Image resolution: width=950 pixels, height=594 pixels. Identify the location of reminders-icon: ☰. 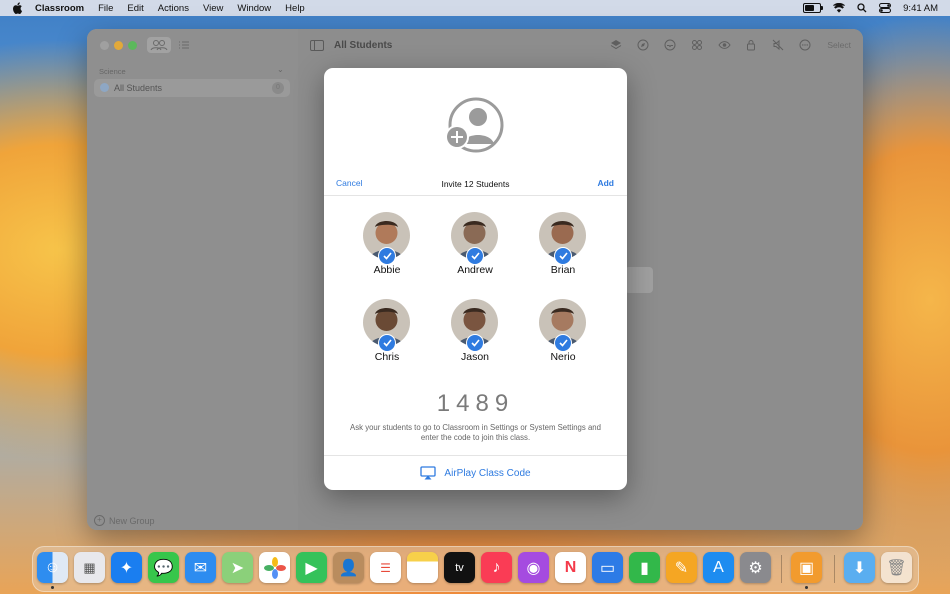
(385, 567).